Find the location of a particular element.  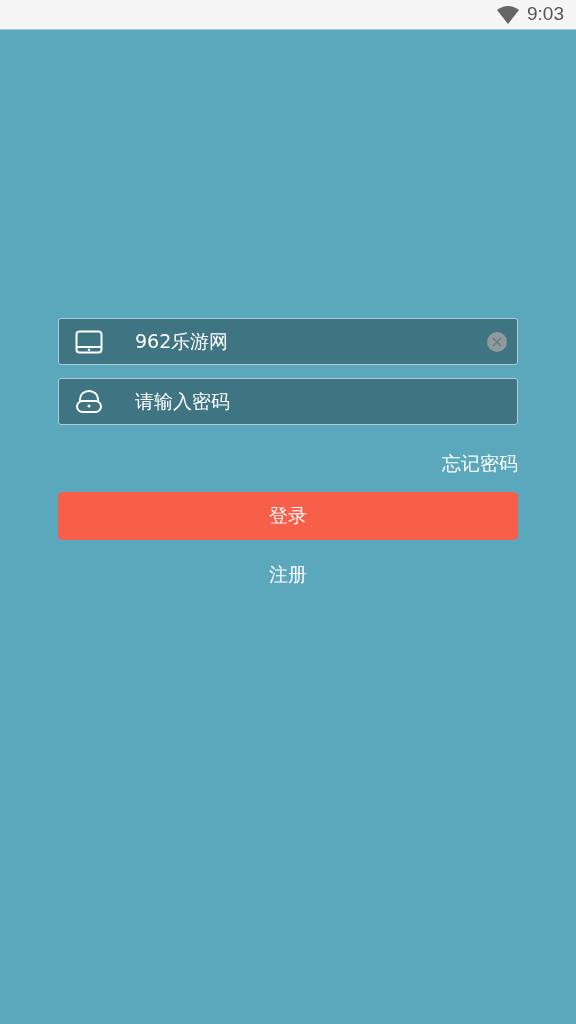

login-button: 登录 is located at coordinates (288, 515).